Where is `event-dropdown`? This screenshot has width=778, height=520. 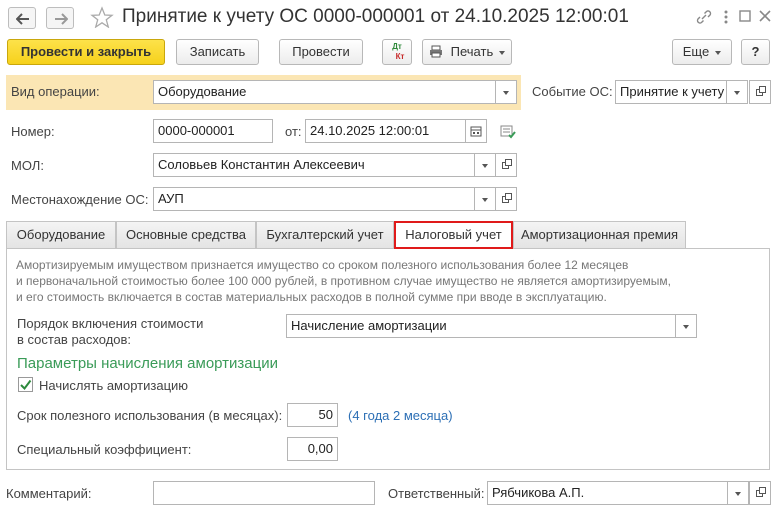 event-dropdown is located at coordinates (737, 92).